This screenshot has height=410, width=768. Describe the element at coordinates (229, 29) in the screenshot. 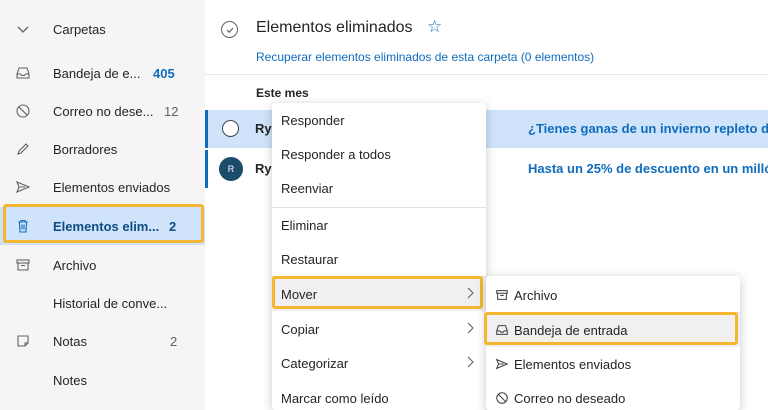

I see `select-all-checkbox` at that location.